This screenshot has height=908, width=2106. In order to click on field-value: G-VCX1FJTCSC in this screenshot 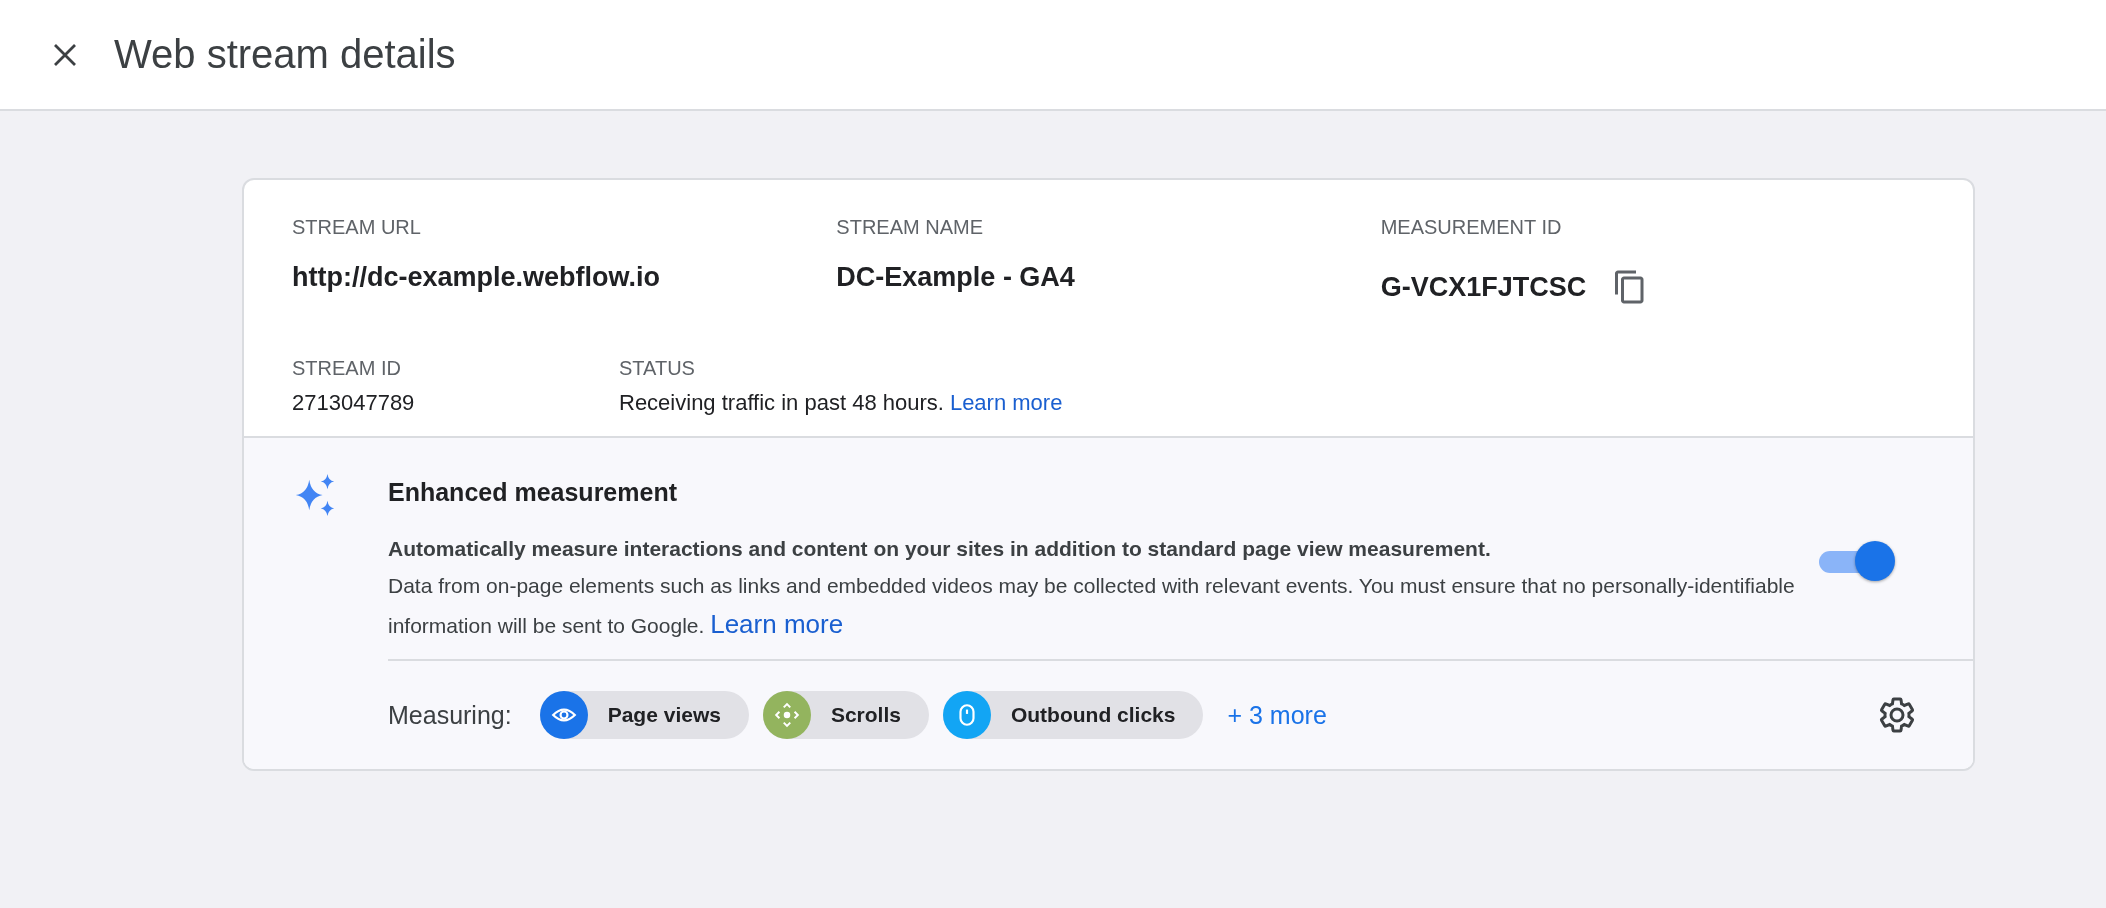, I will do `click(1483, 287)`.